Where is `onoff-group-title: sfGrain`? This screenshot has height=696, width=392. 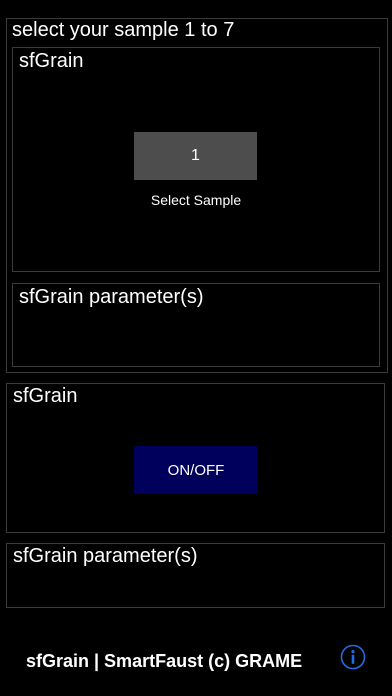
onoff-group-title: sfGrain is located at coordinates (45, 396).